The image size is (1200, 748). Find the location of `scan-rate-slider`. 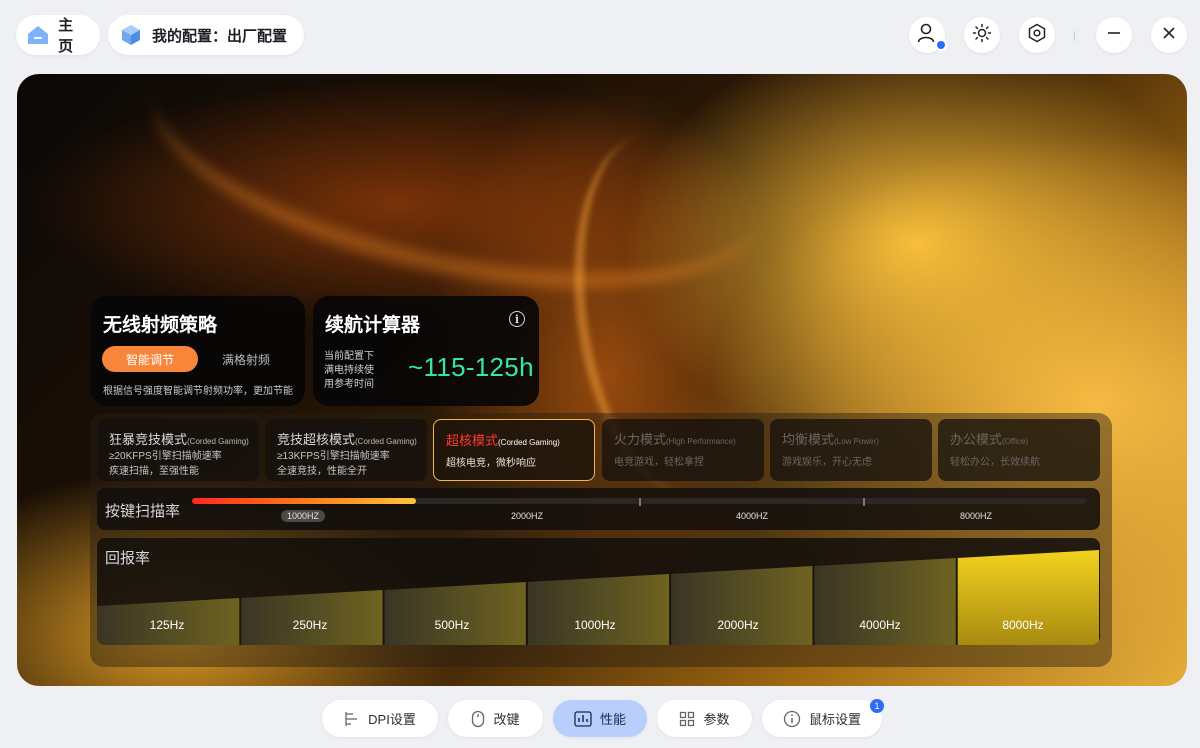

scan-rate-slider is located at coordinates (639, 502).